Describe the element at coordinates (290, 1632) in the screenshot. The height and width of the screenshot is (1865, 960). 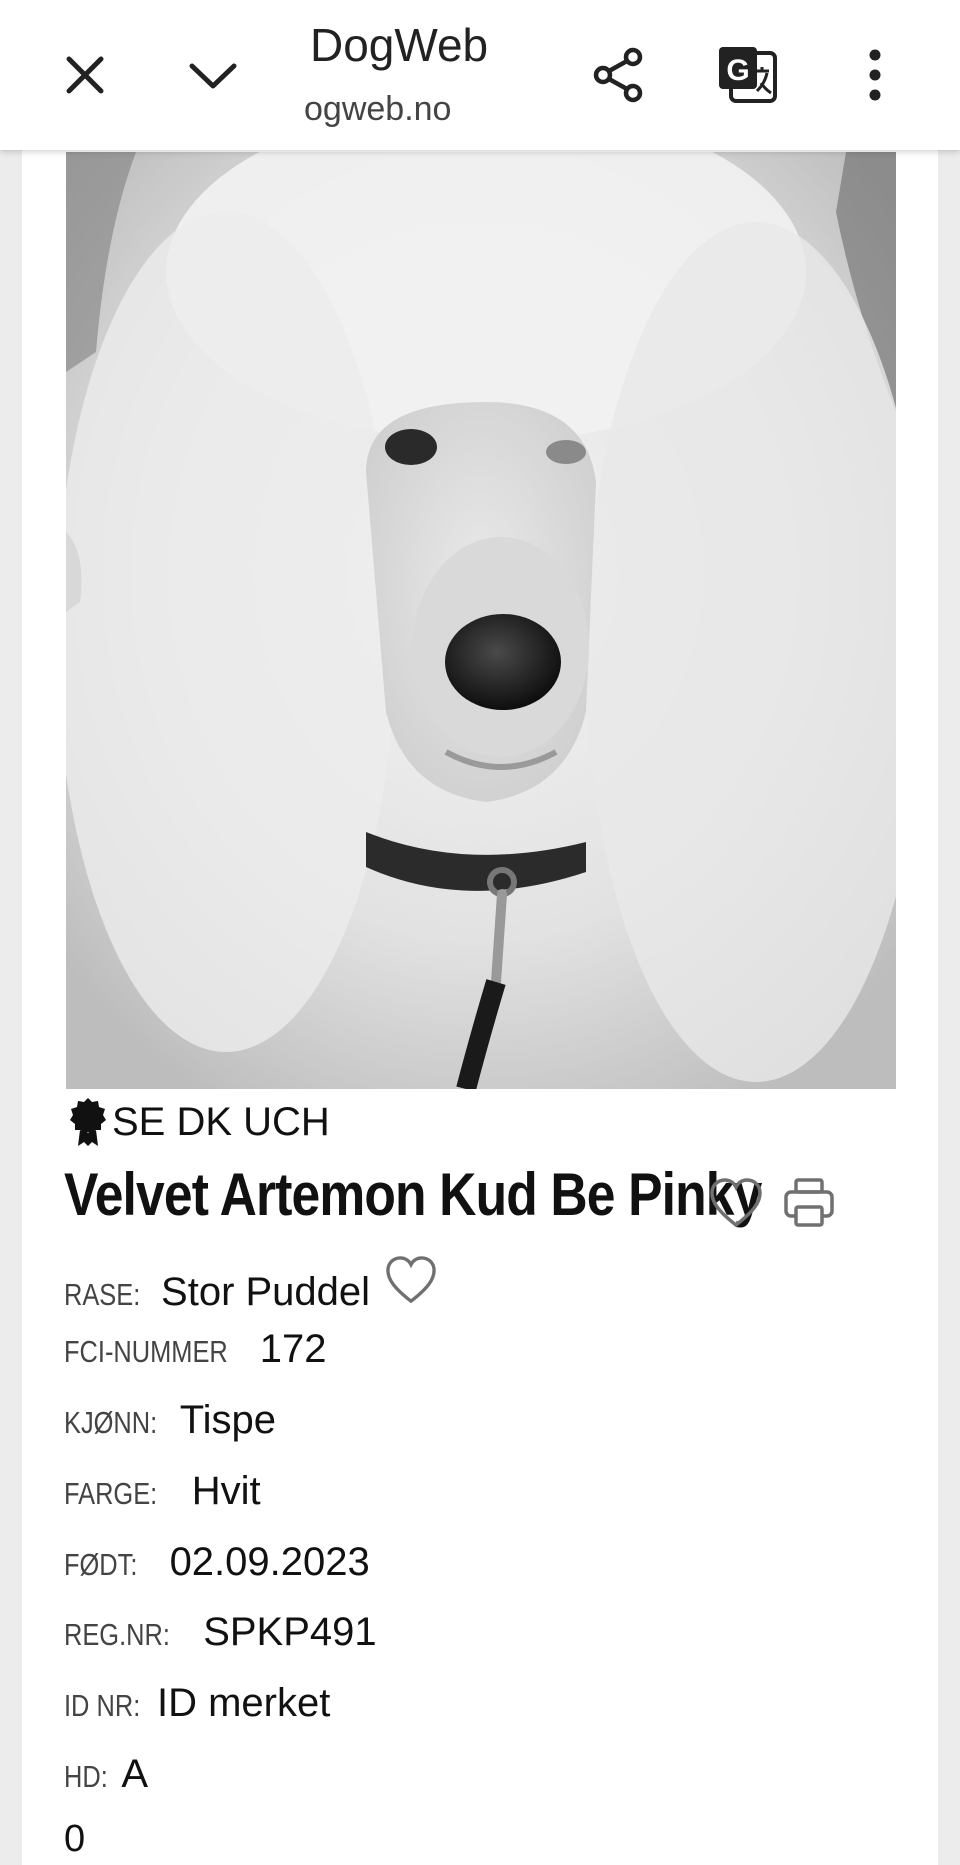
I see `reg-value: SPKP491` at that location.